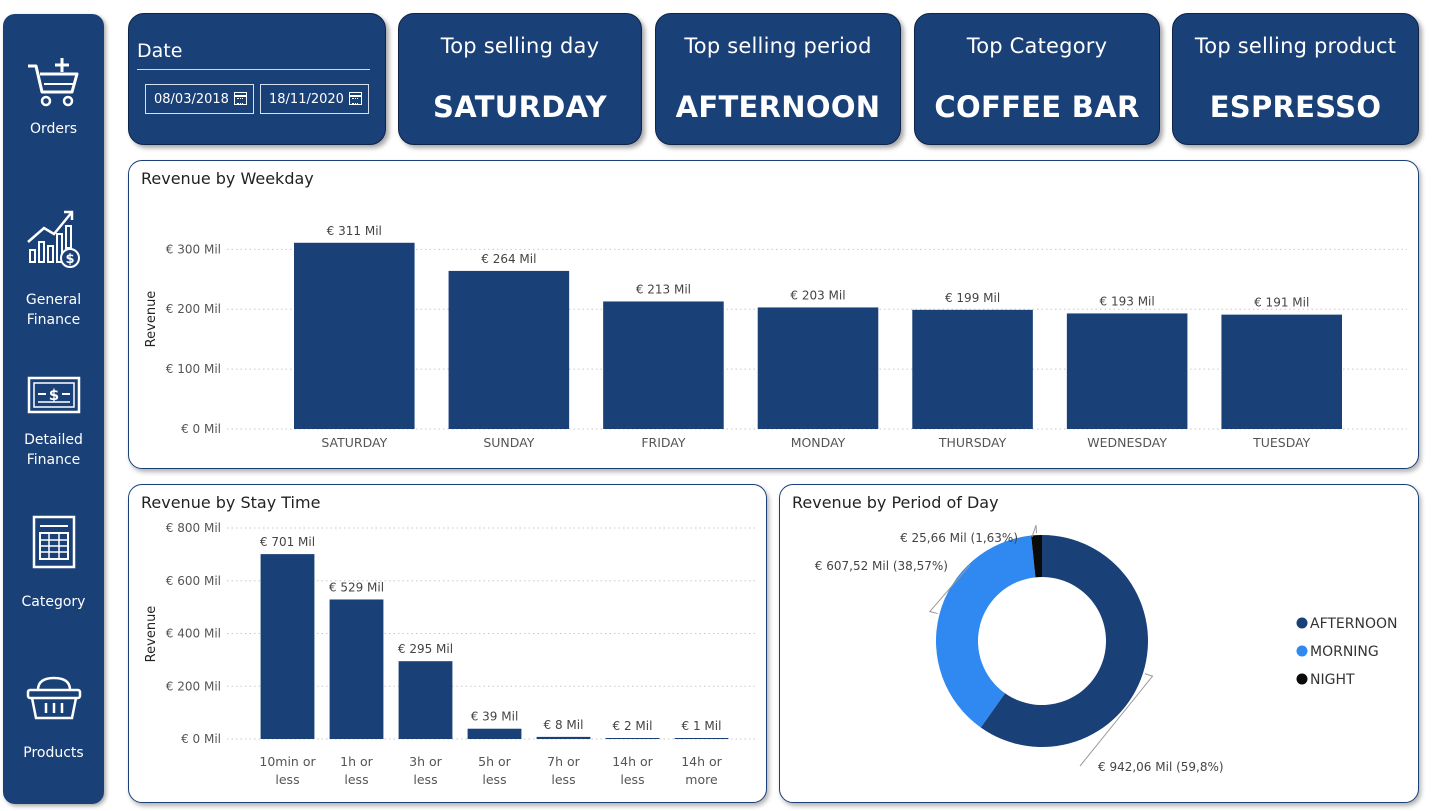 This screenshot has width=1442, height=811. Describe the element at coordinates (508, 442) in the screenshot. I see `x-tick-label: SUNDAY` at that location.